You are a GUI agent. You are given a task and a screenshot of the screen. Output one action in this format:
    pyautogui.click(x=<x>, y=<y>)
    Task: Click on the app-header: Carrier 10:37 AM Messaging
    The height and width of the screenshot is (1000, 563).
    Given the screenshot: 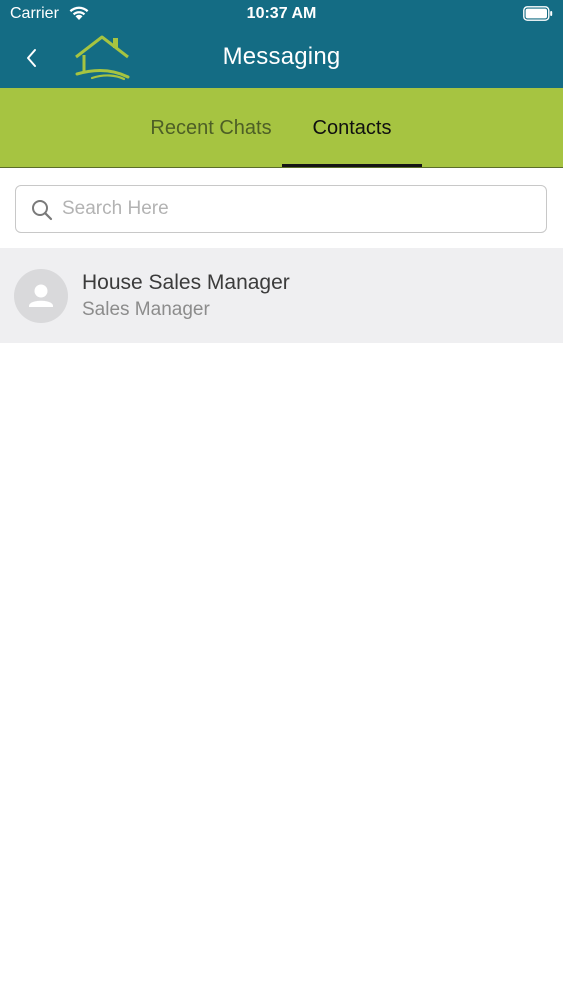 What is the action you would take?
    pyautogui.click(x=281, y=44)
    